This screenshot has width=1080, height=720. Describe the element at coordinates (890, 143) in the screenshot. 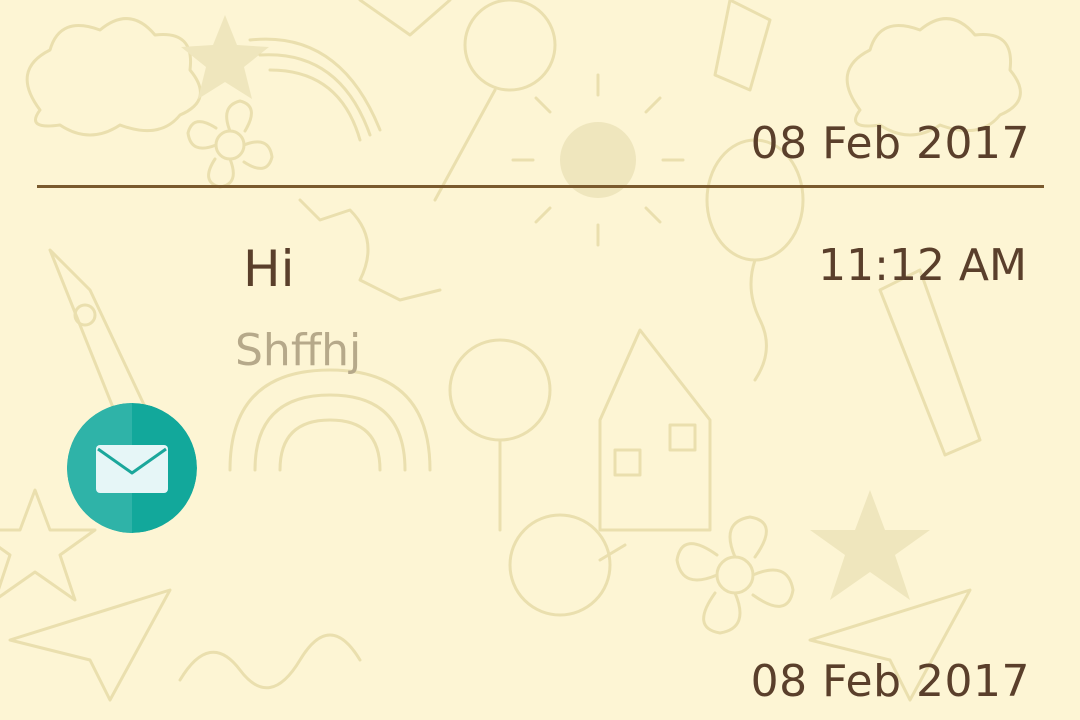

I see `date-separator-top: 08 Feb 2017` at that location.